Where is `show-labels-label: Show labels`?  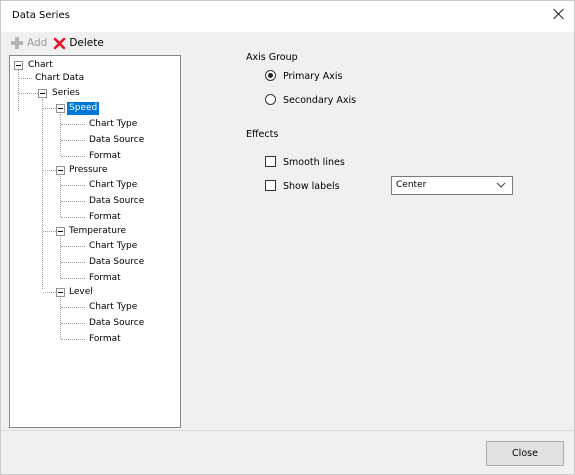
show-labels-label: Show labels is located at coordinates (311, 186).